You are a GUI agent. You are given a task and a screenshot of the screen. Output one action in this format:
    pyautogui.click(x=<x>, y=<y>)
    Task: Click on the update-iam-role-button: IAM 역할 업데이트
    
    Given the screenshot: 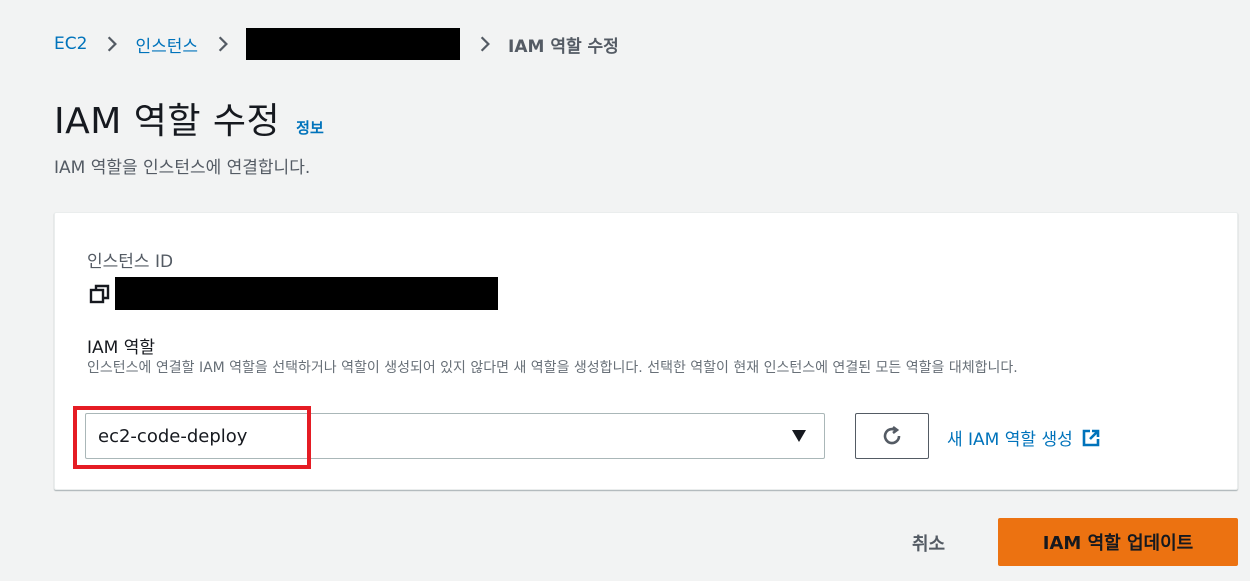 What is the action you would take?
    pyautogui.click(x=1118, y=542)
    